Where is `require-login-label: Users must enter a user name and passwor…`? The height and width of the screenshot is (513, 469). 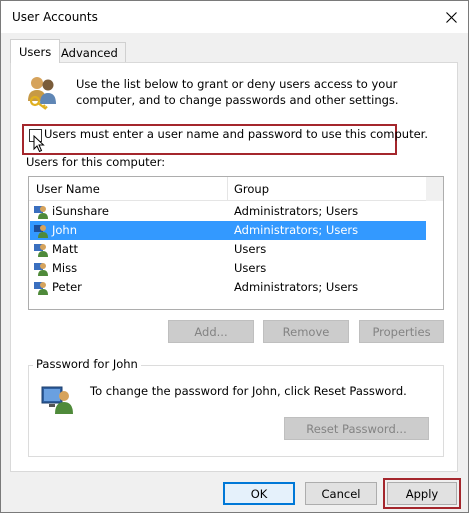
require-login-label: Users must enter a user name and passwor… is located at coordinates (236, 134).